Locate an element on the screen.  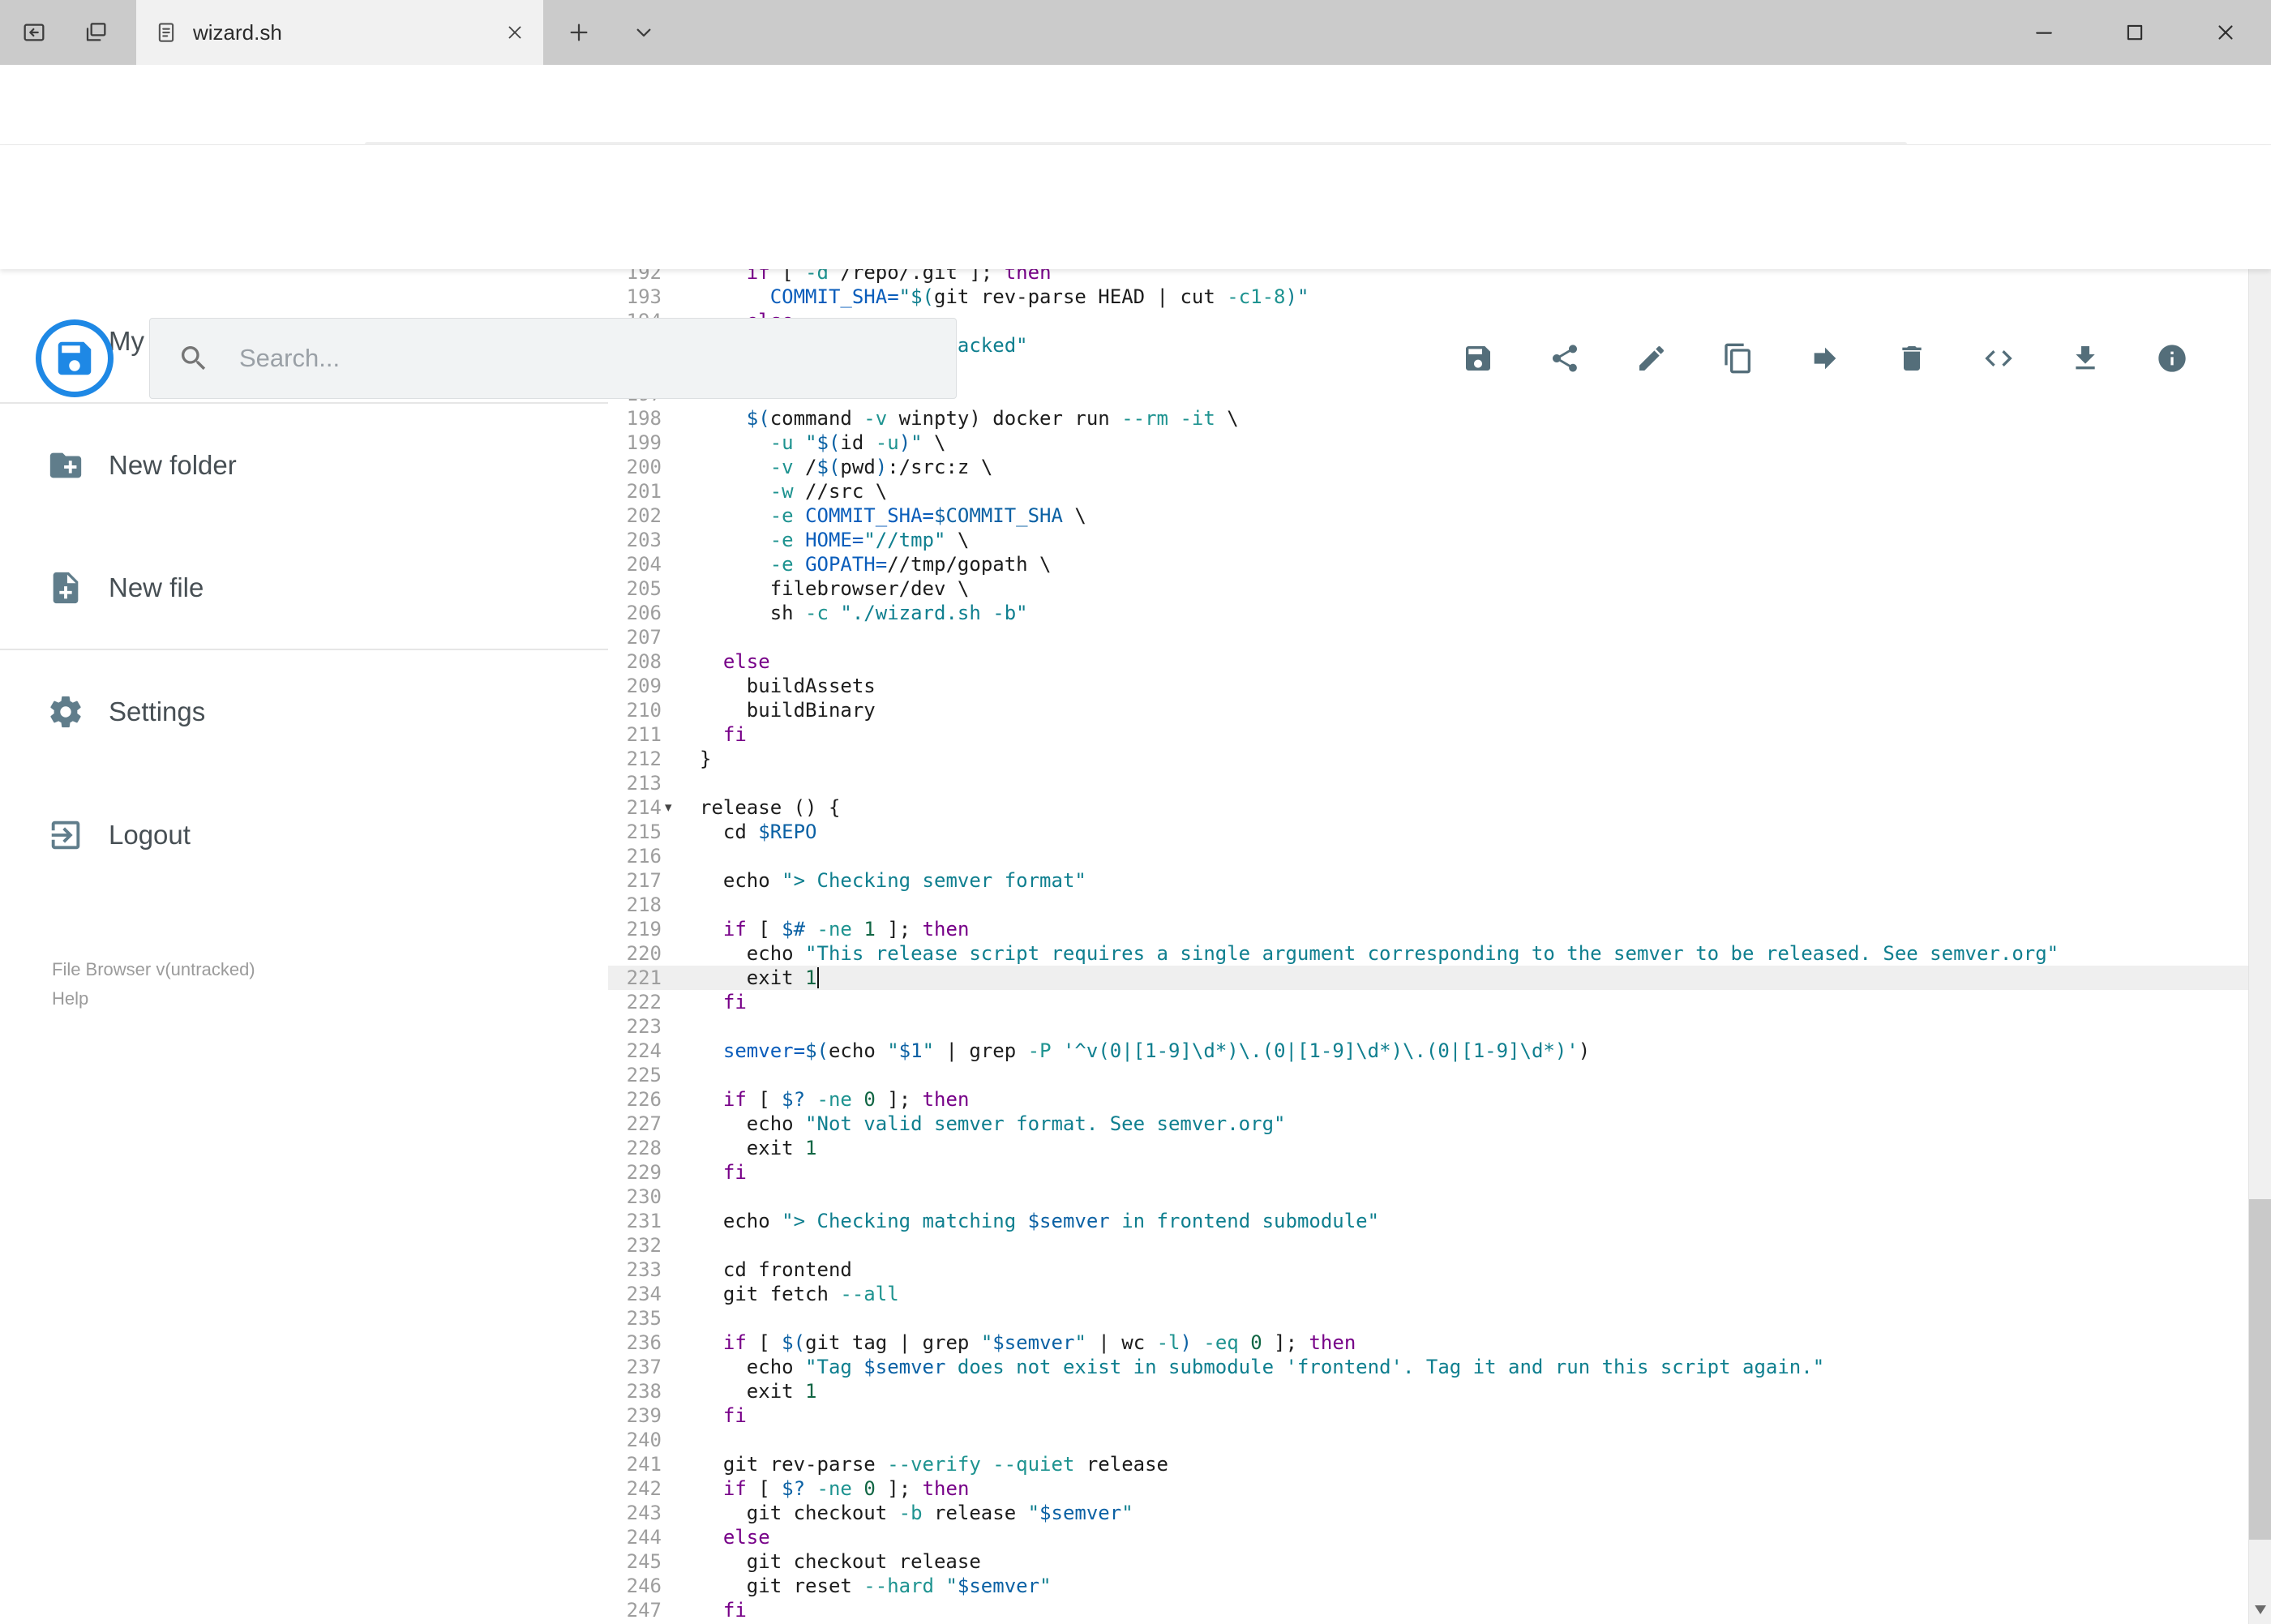
code-line-238: 238 exit 1 is located at coordinates (1428, 1391).